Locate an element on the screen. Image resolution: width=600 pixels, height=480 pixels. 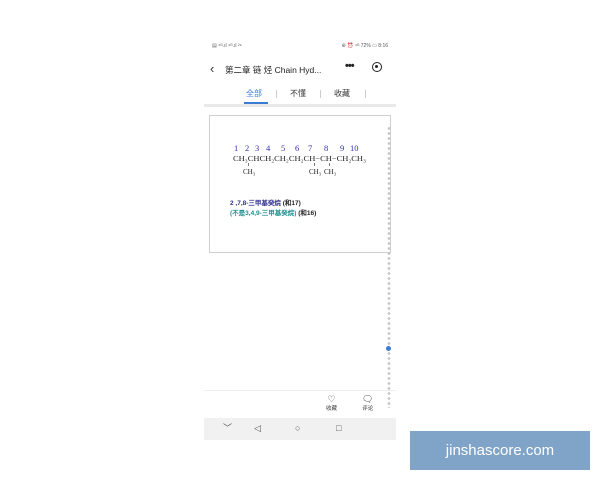
page-scroll-indicator is located at coordinates (388, 348).